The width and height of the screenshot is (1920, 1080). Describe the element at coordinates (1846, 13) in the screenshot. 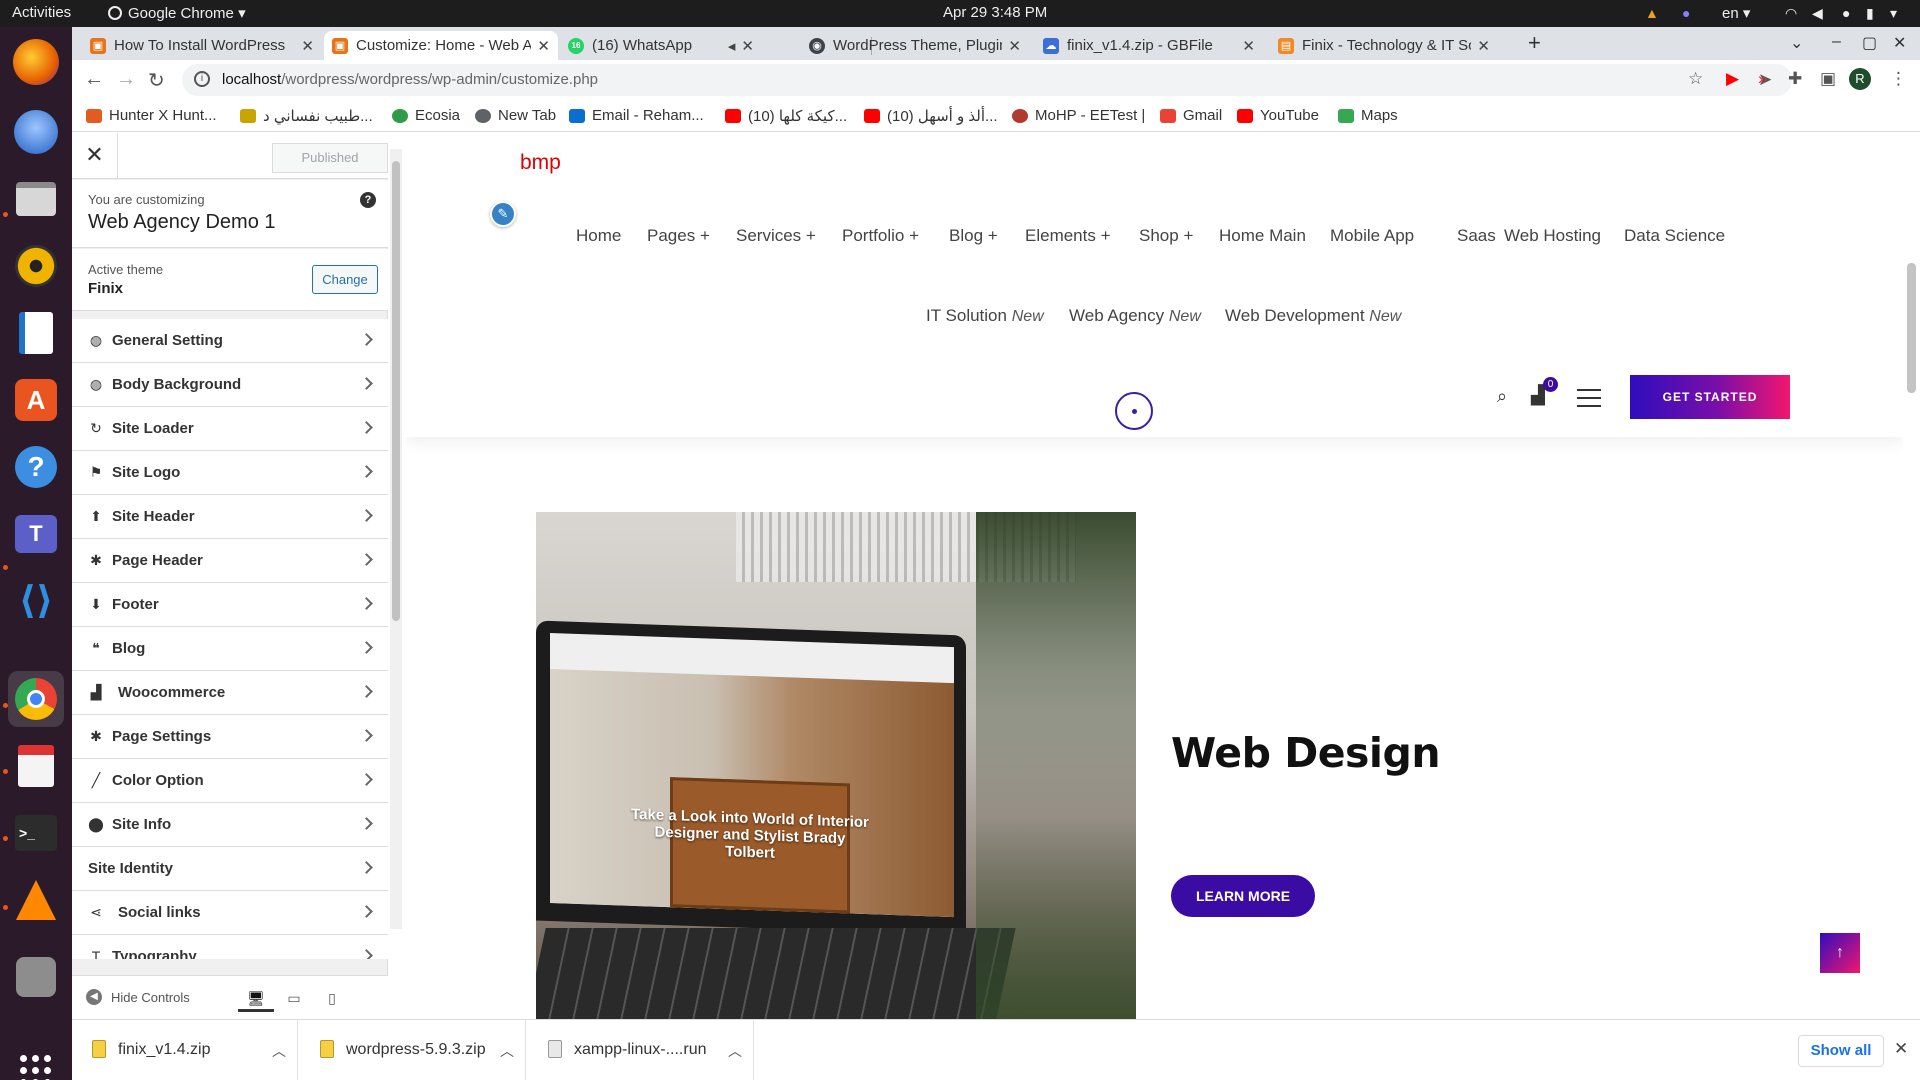

I see `microphone-icon: ●` at that location.